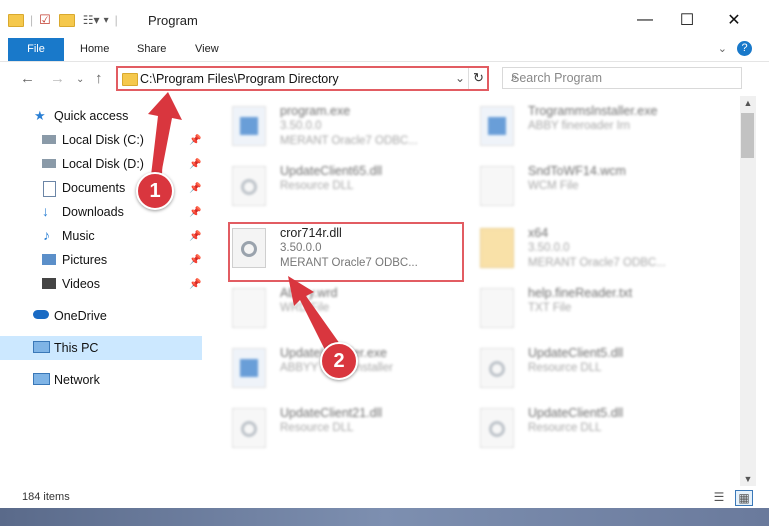  Describe the element at coordinates (101, 212) in the screenshot. I see `sidebar-item-downloads: ↓ Downloads 📌` at that location.